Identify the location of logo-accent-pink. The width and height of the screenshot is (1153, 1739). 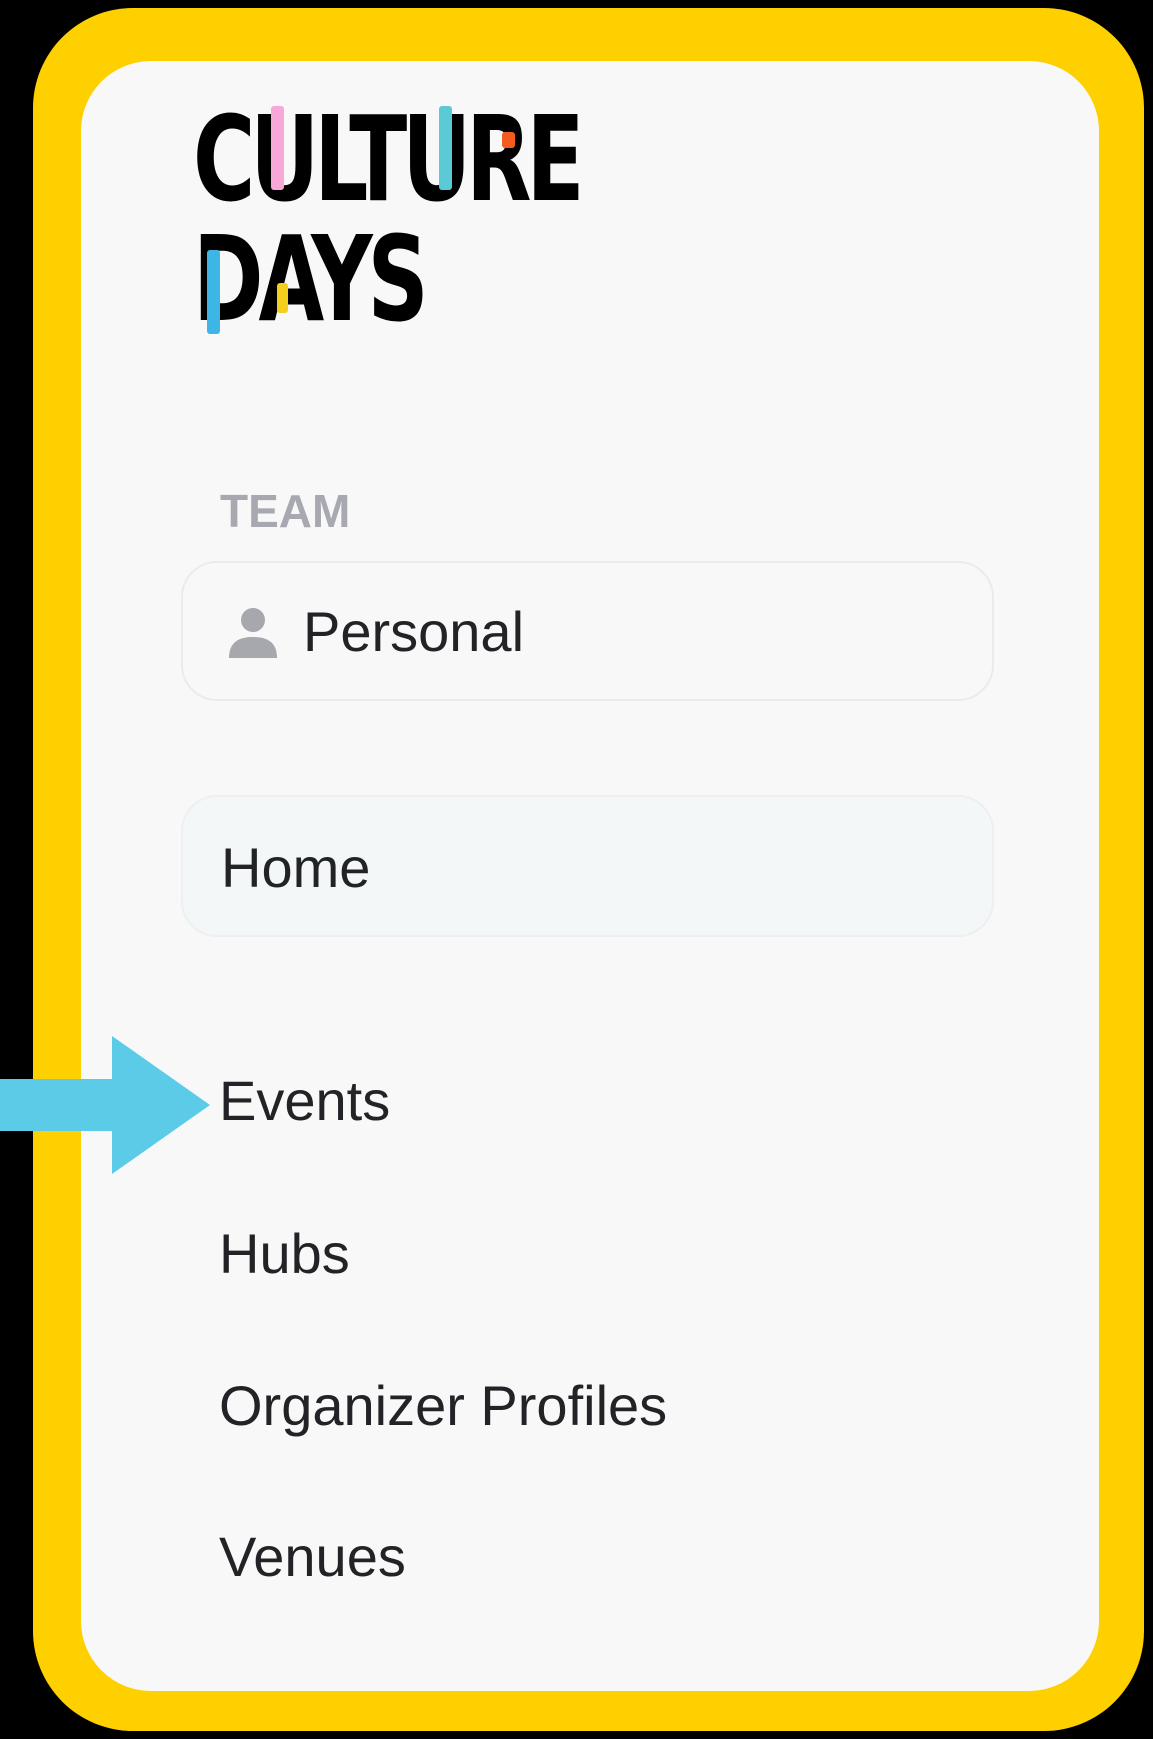
(277, 148).